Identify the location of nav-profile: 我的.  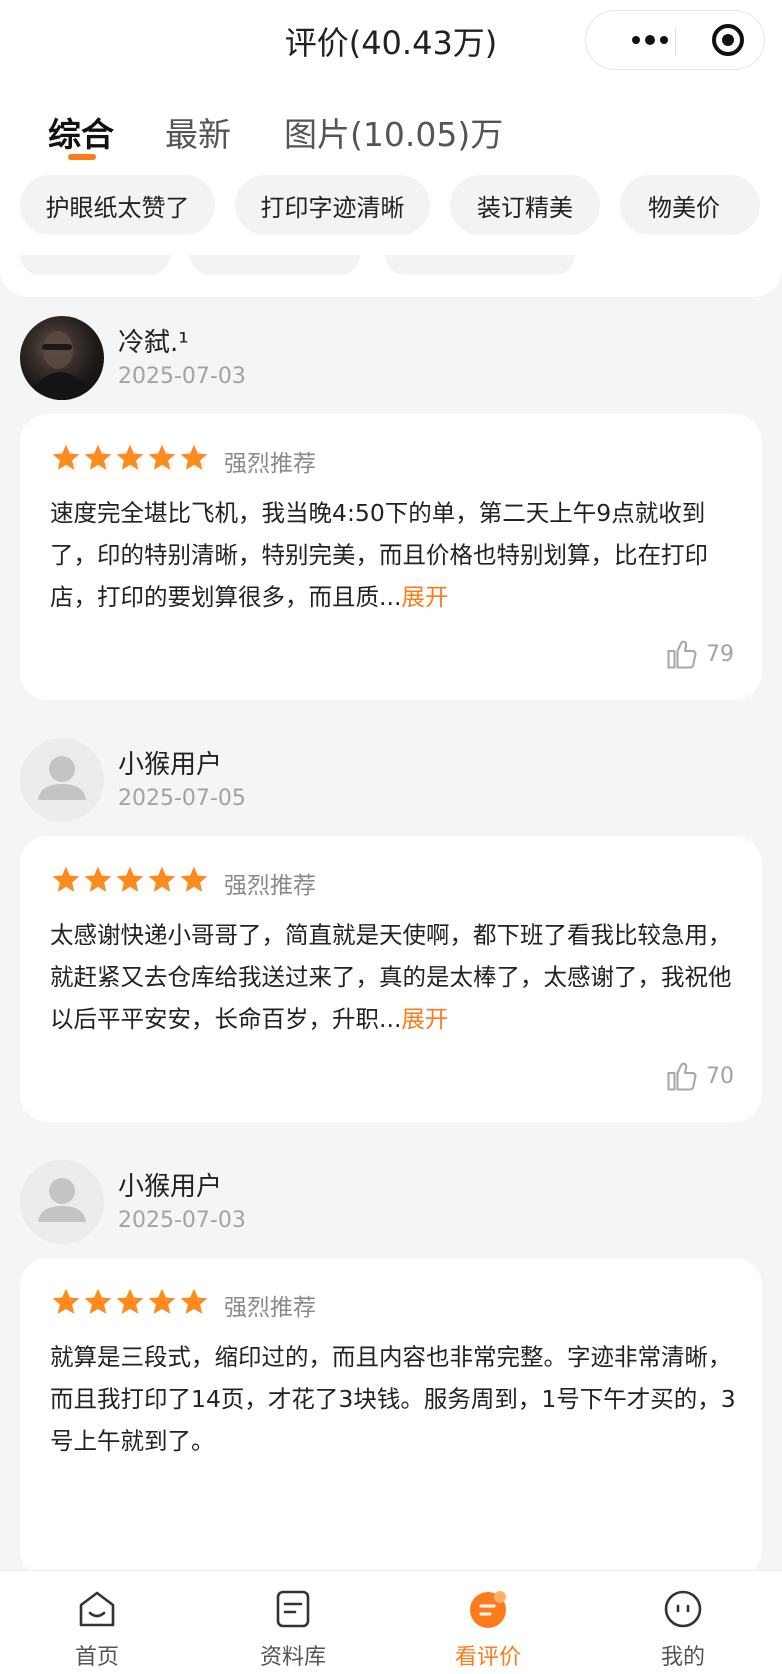
(683, 1622).